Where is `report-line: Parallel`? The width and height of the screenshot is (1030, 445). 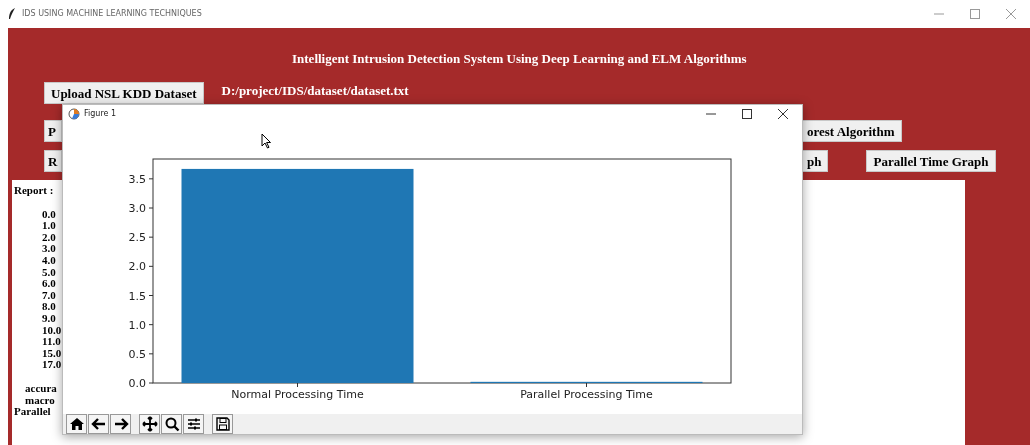
report-line: Parallel is located at coordinates (32, 412).